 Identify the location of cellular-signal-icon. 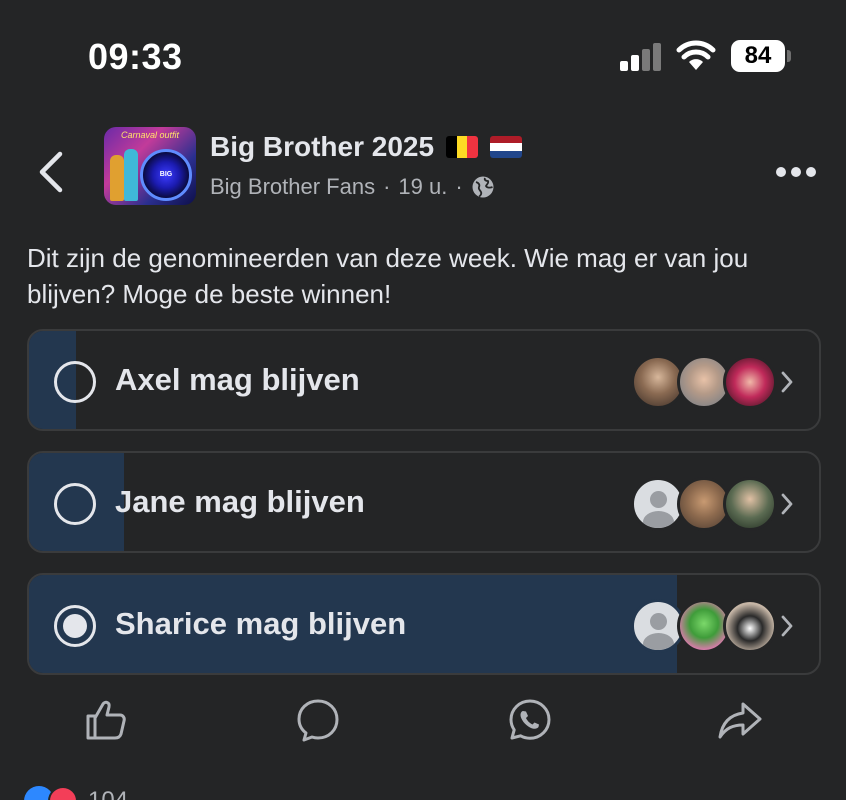
(642, 56).